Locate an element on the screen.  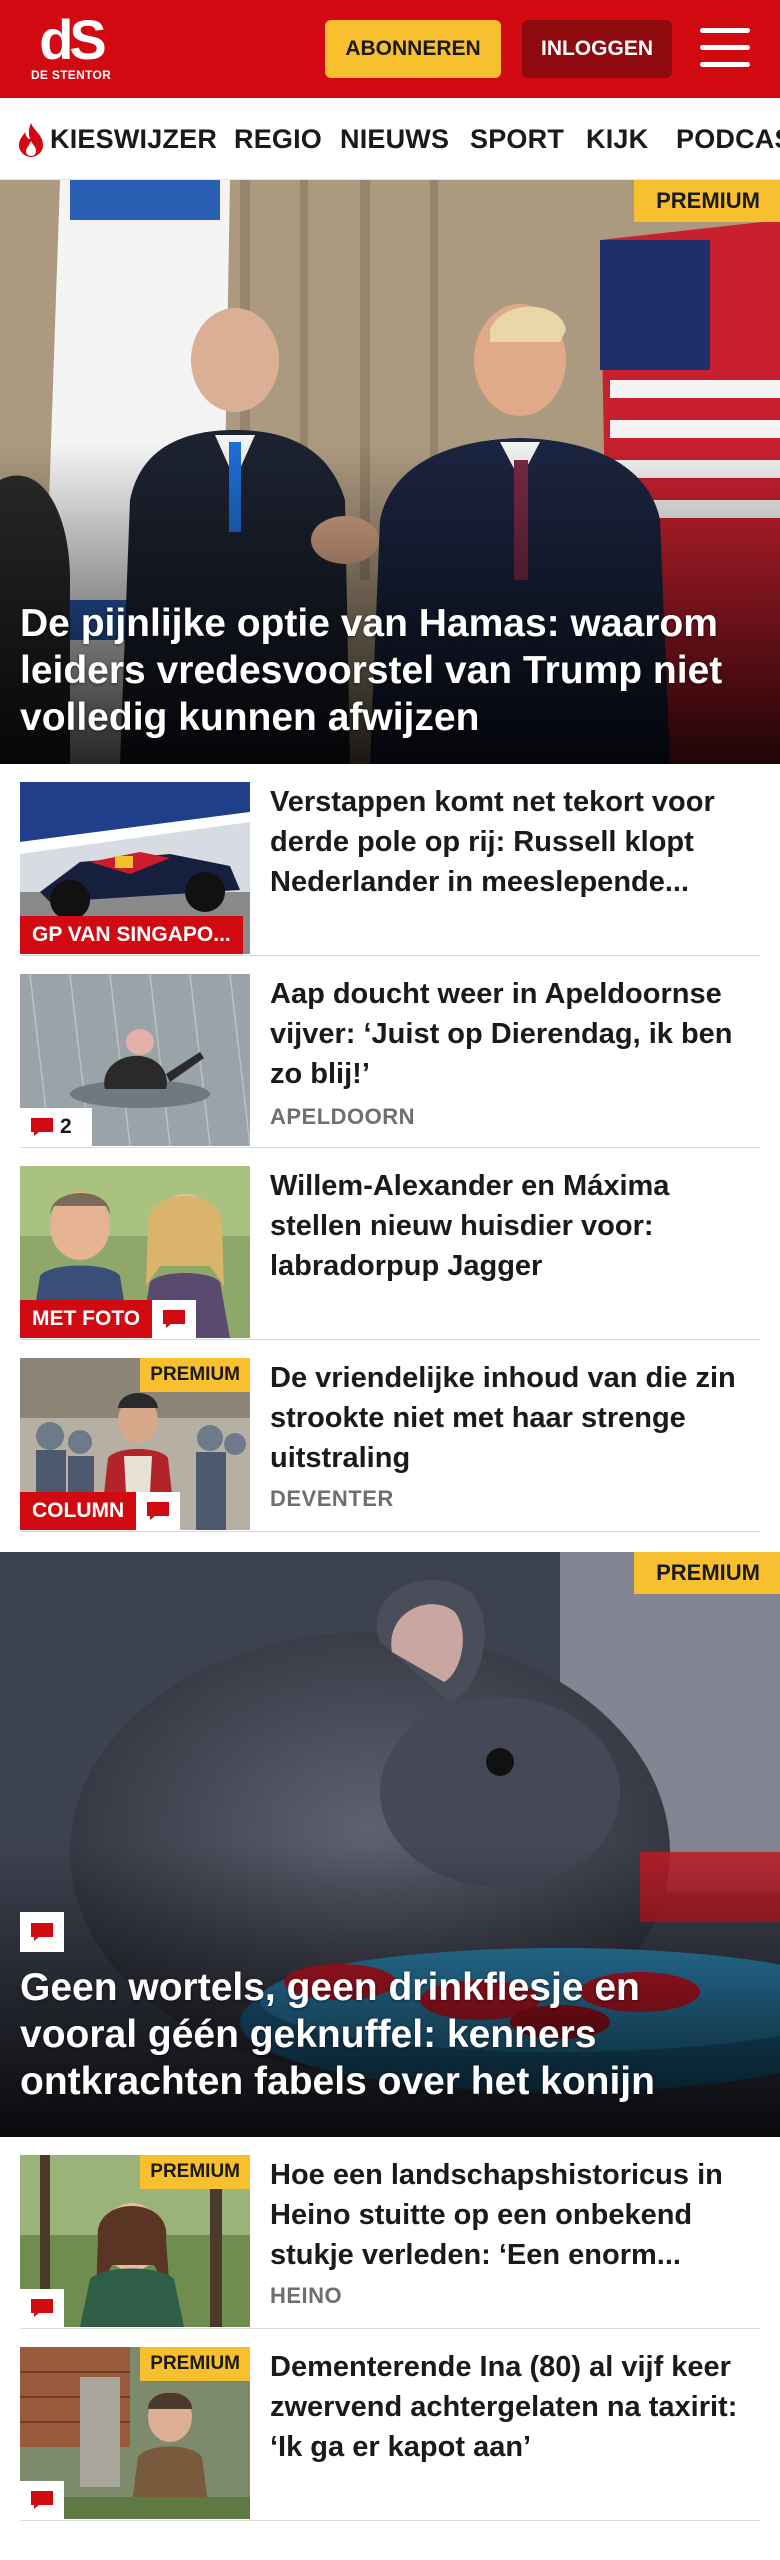
logo-text: DE STENTOR is located at coordinates (71, 75).